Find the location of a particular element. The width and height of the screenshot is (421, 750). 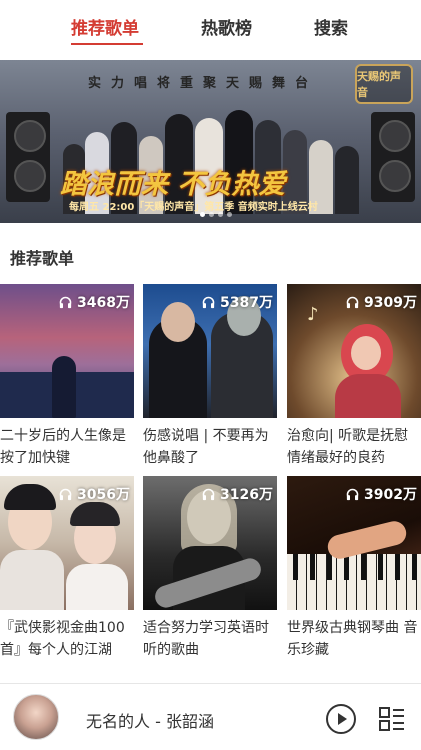

playlist-card: 3468万 二十岁后的人生像是按了加快键 is located at coordinates (67, 376).